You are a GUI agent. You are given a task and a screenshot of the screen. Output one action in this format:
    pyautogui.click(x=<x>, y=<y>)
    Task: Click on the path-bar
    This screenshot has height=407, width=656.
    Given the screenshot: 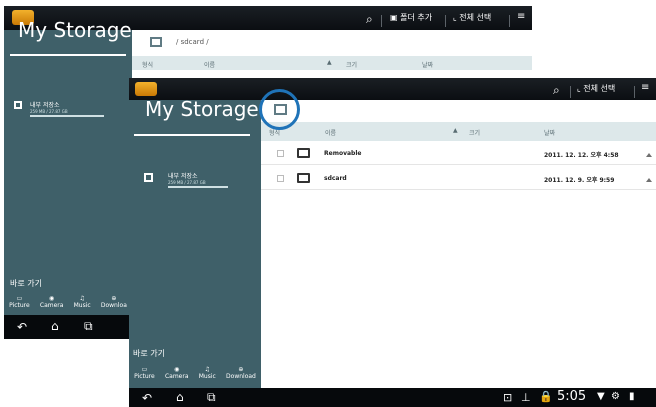 What is the action you would take?
    pyautogui.click(x=458, y=111)
    